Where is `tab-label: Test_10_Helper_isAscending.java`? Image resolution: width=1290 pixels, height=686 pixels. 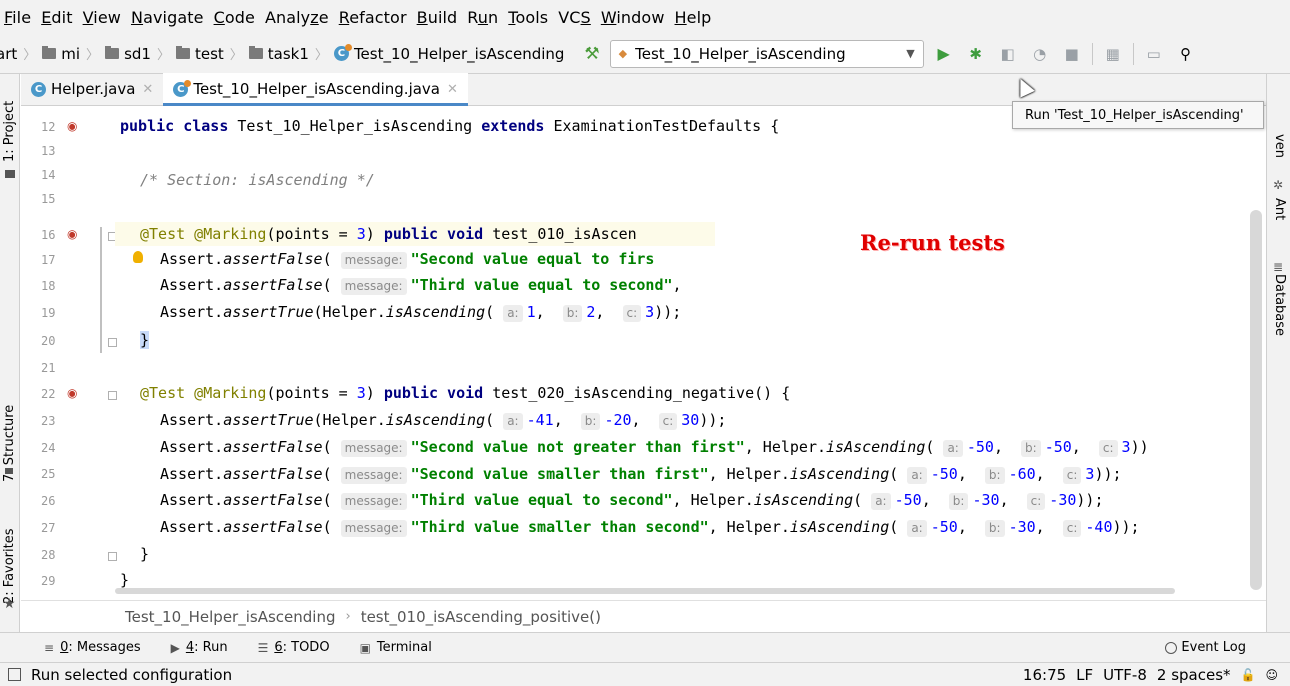
tab-label: Test_10_Helper_isAscending.java is located at coordinates (317, 89).